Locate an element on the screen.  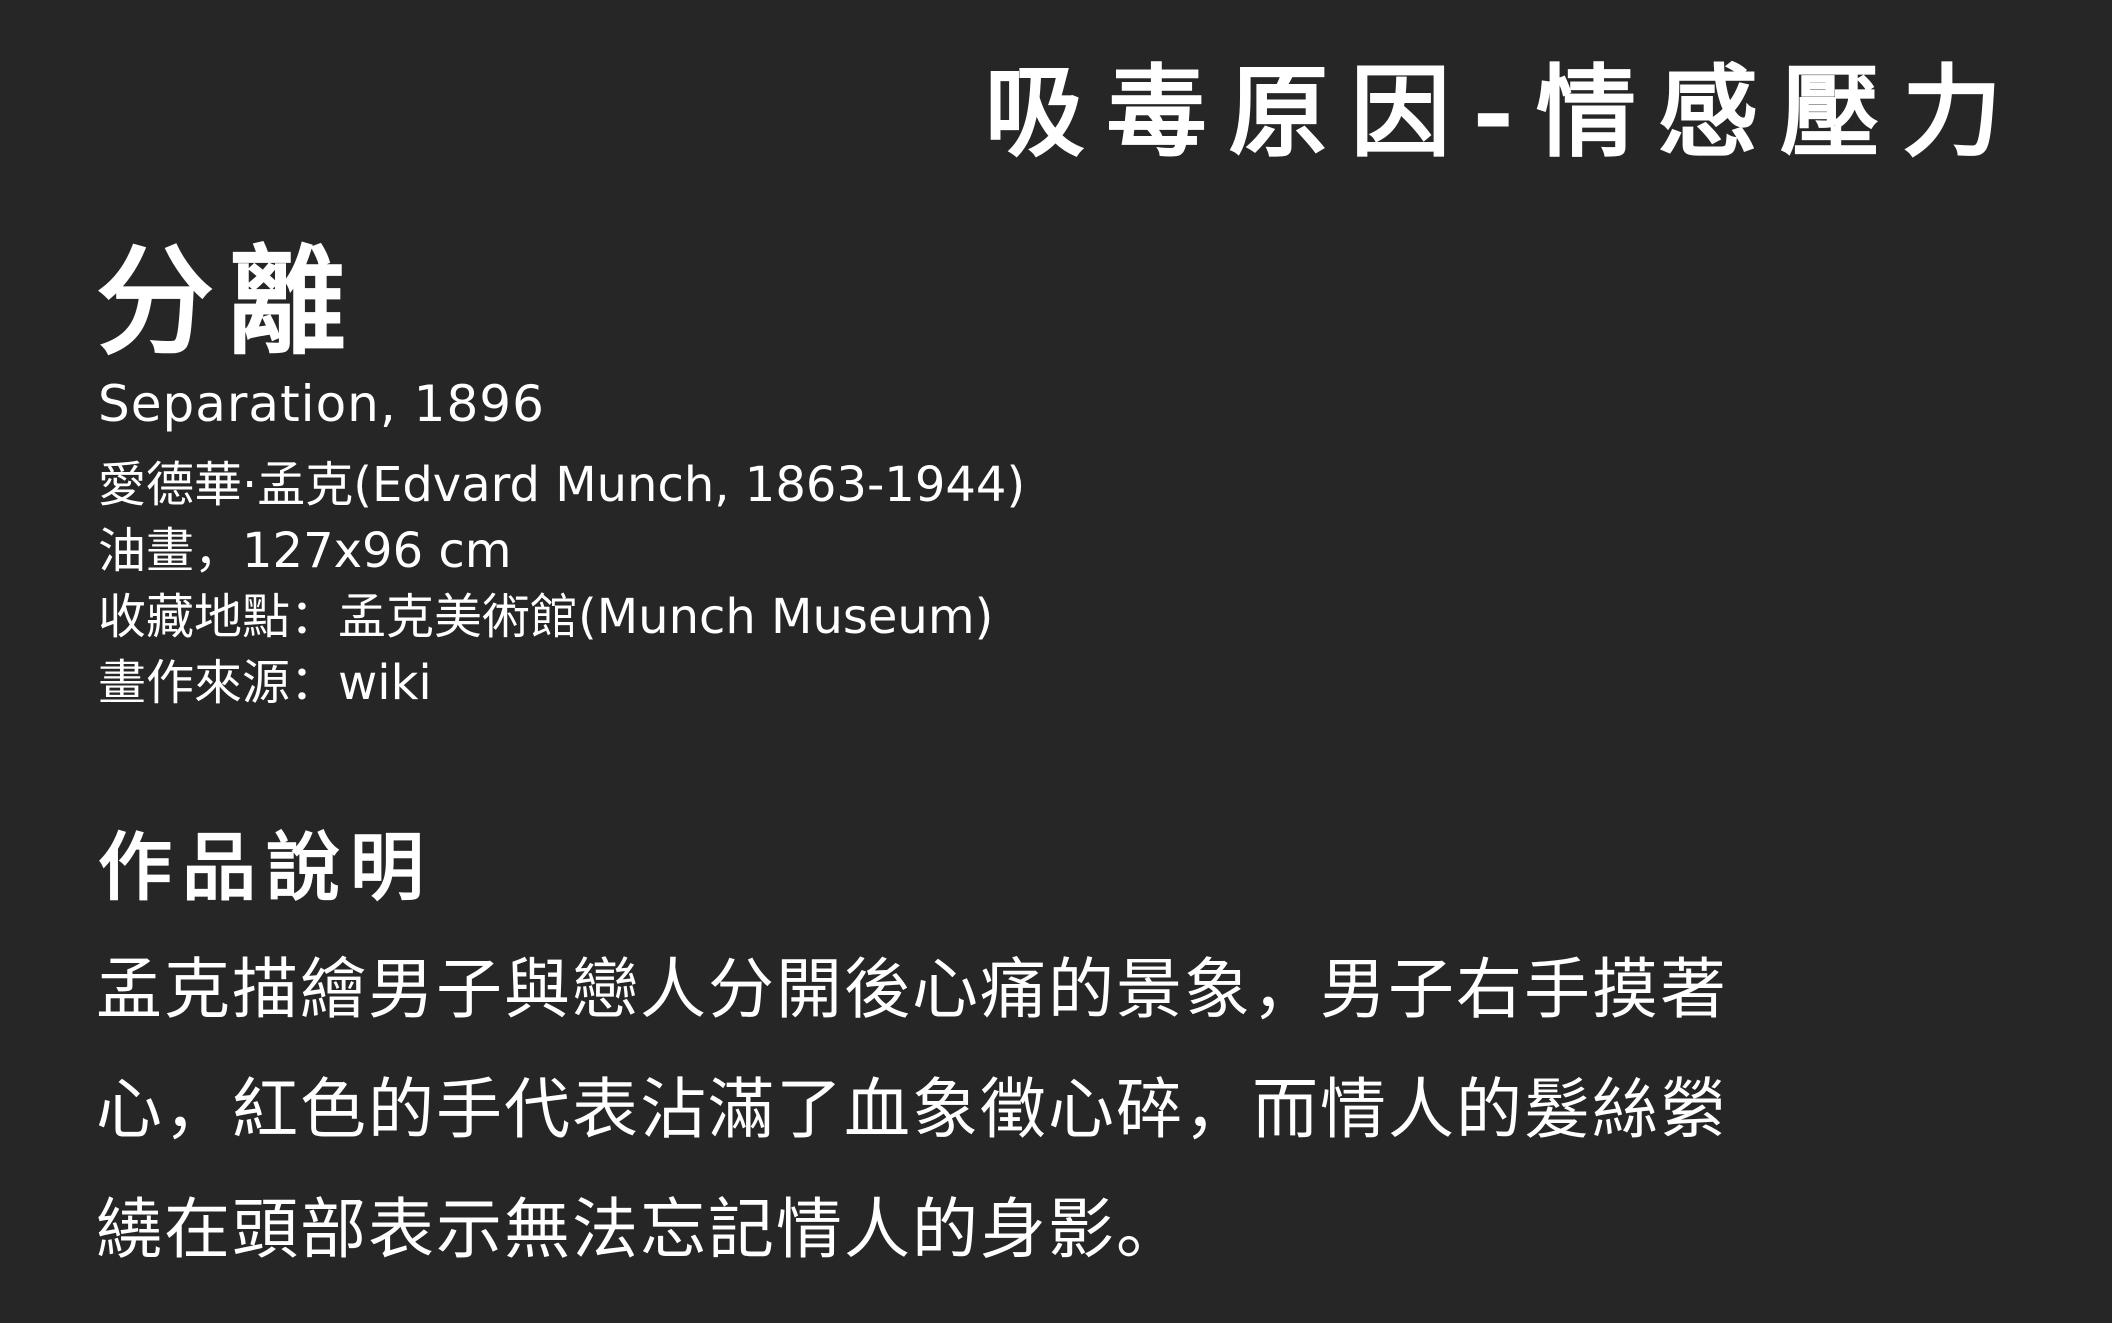
collection-line: 收藏地點：孟克美術館(Munch Museum) is located at coordinates (546, 617).